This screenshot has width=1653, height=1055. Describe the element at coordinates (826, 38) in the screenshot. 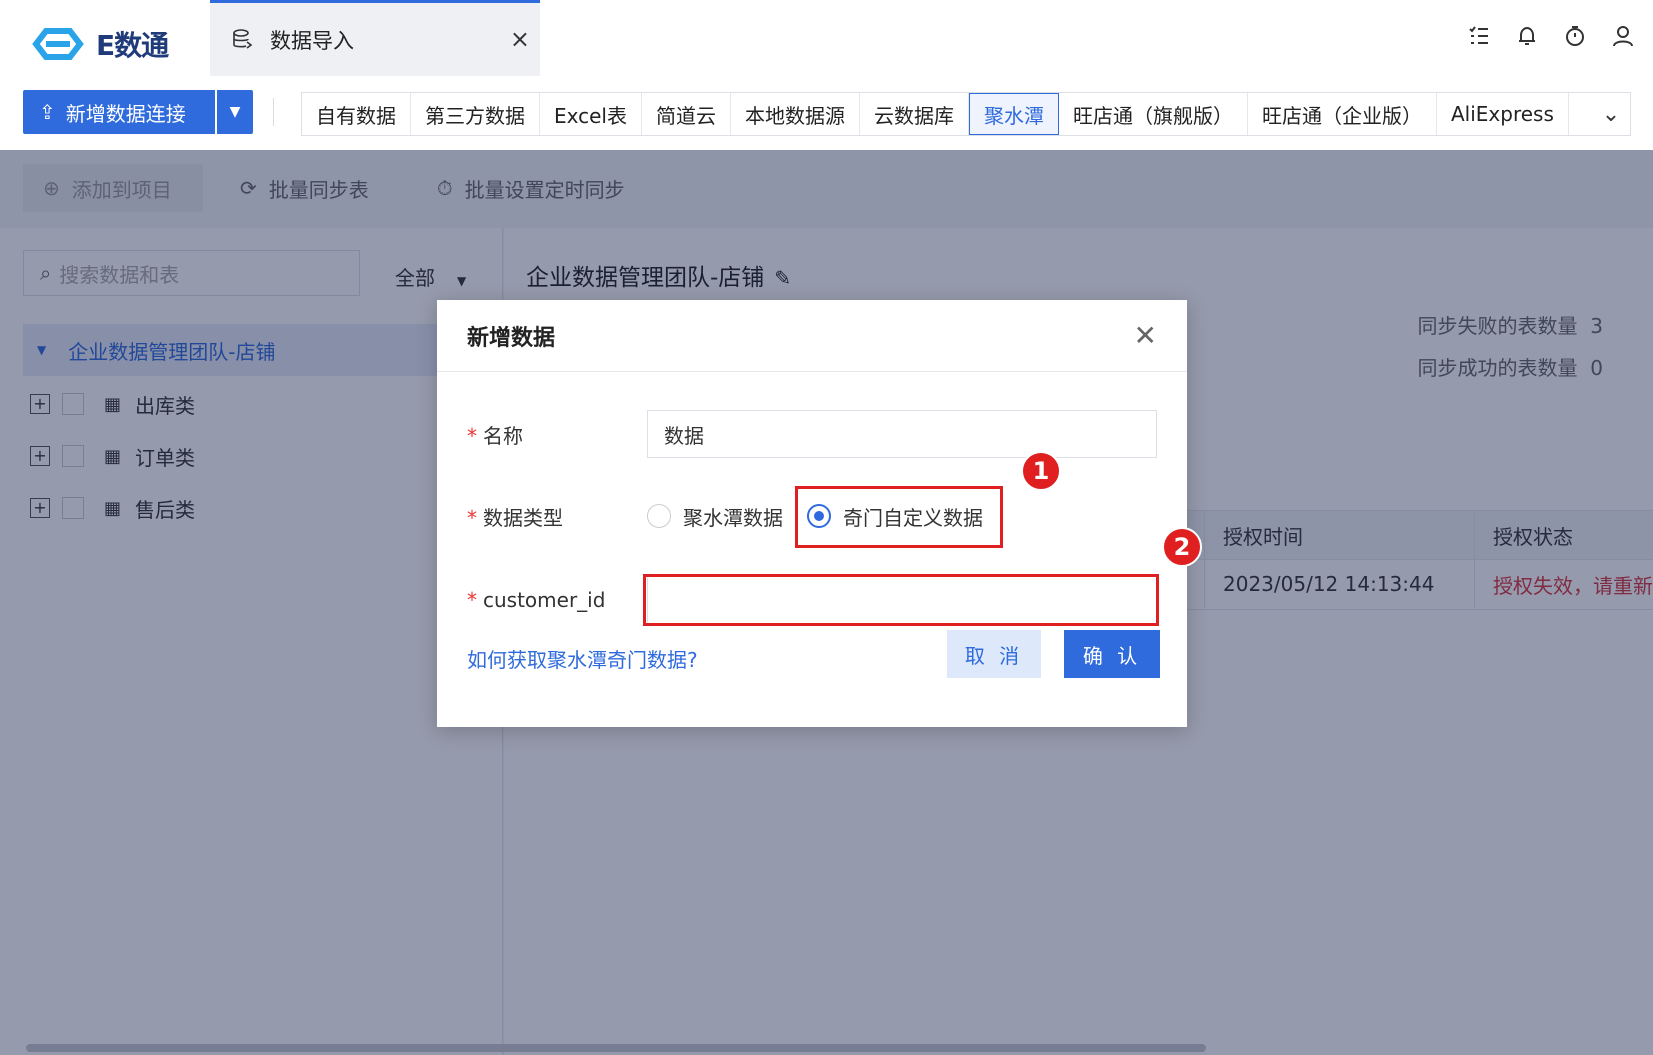

I see `top-bar: E数通 数据导入 ×` at that location.